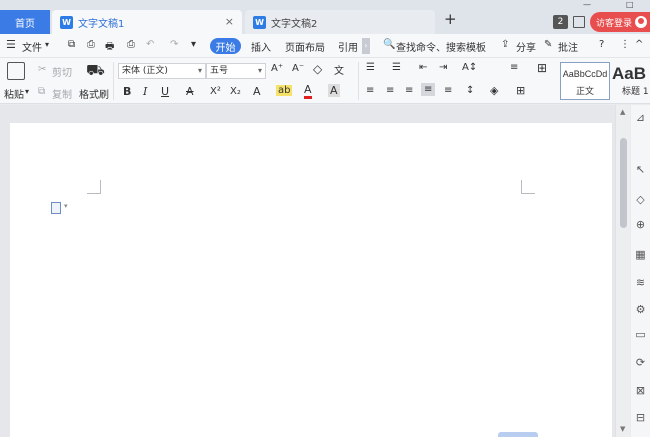 Image resolution: width=650 pixels, height=437 pixels. I want to click on file-caret-icon: ▾, so click(47, 44).